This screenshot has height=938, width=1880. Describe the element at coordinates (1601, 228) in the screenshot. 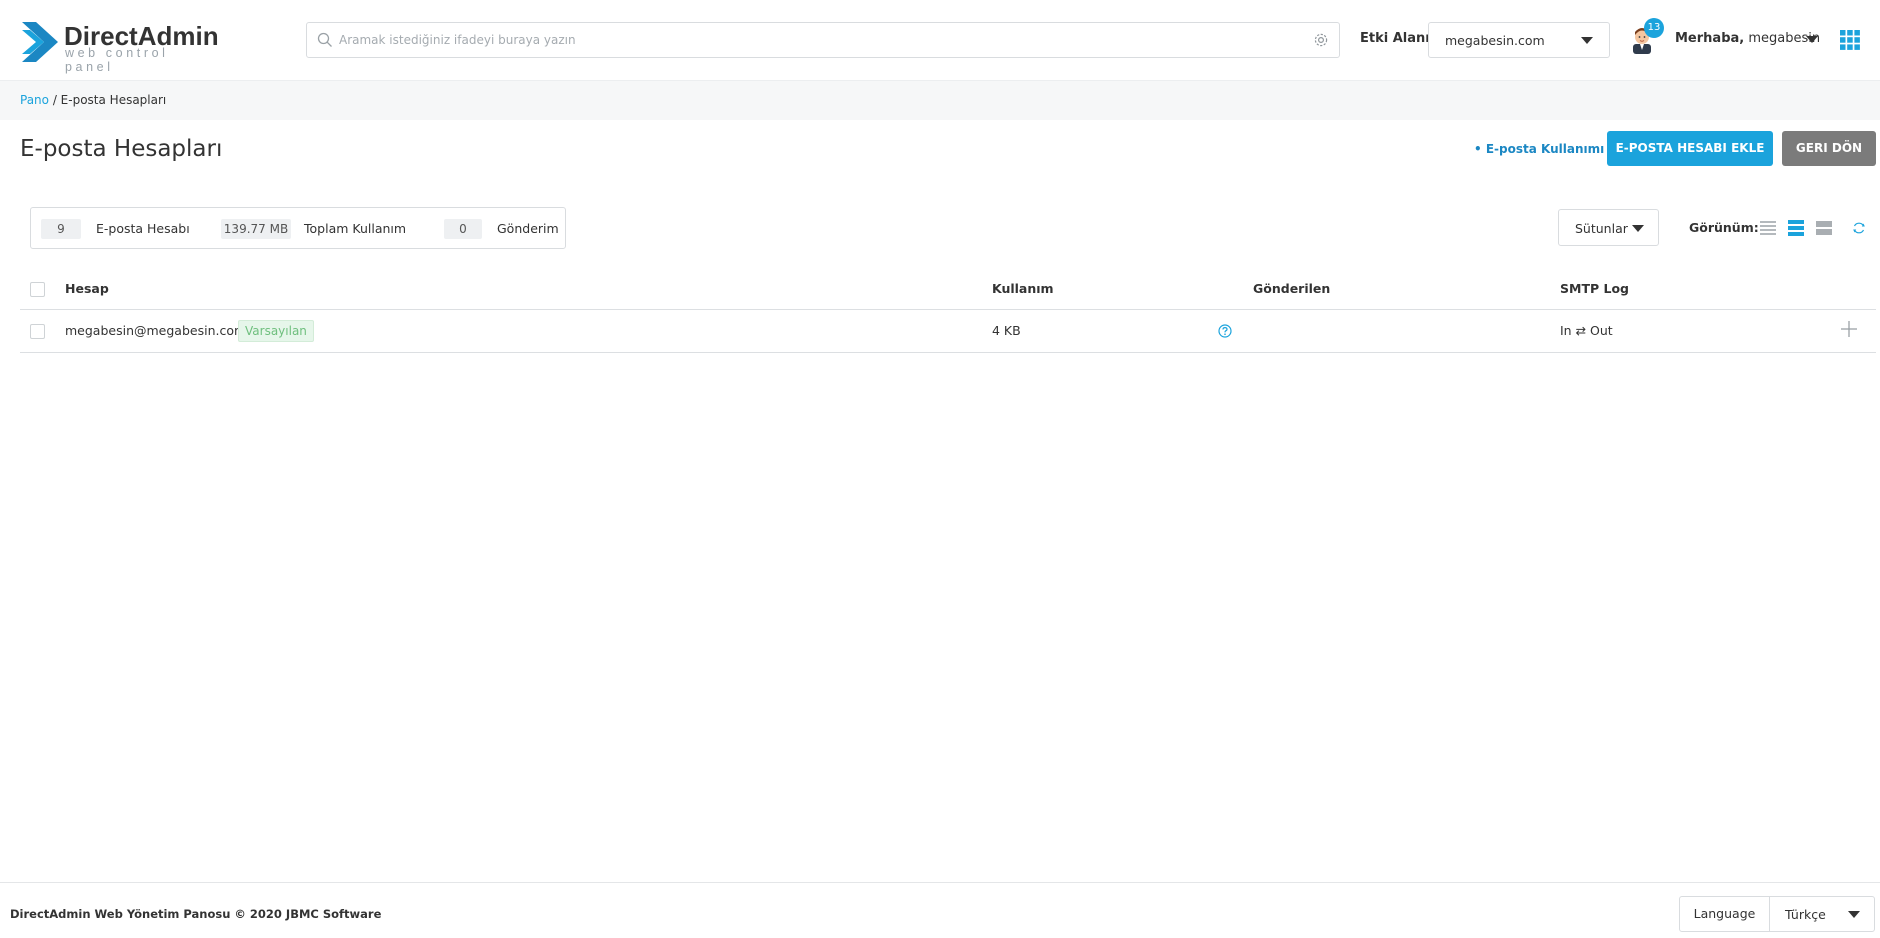

I see `columns-label: Sütunlar` at that location.